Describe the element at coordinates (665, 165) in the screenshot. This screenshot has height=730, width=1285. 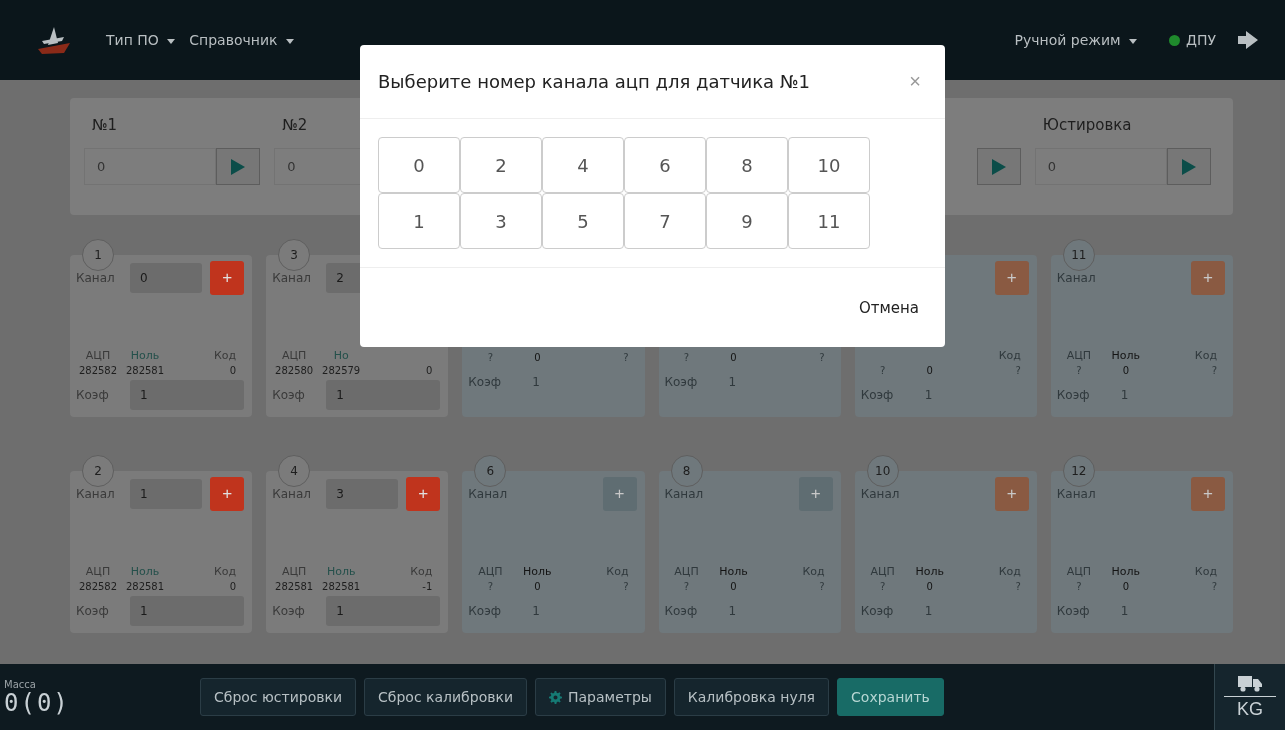
I see `channel-option: 6` at that location.